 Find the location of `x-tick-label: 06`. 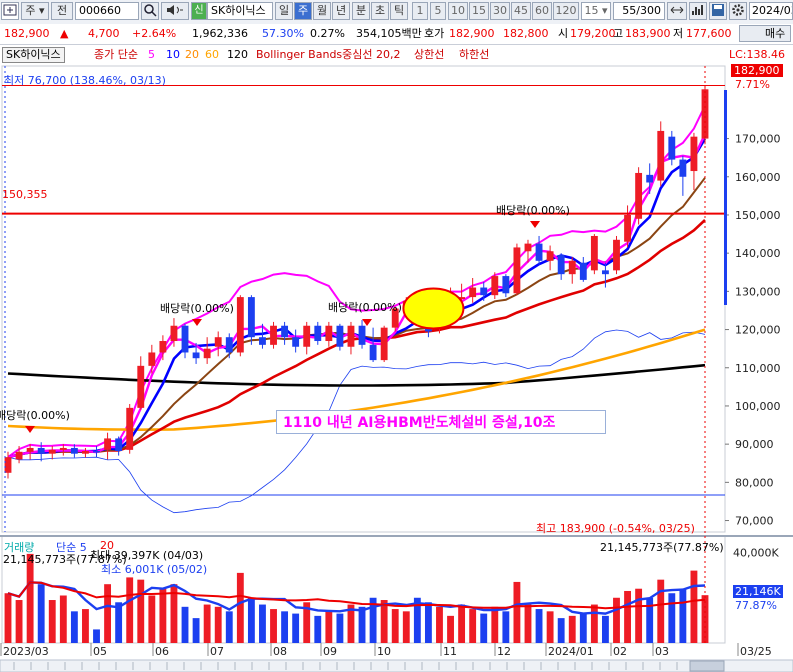

x-tick-label: 06 is located at coordinates (162, 651).